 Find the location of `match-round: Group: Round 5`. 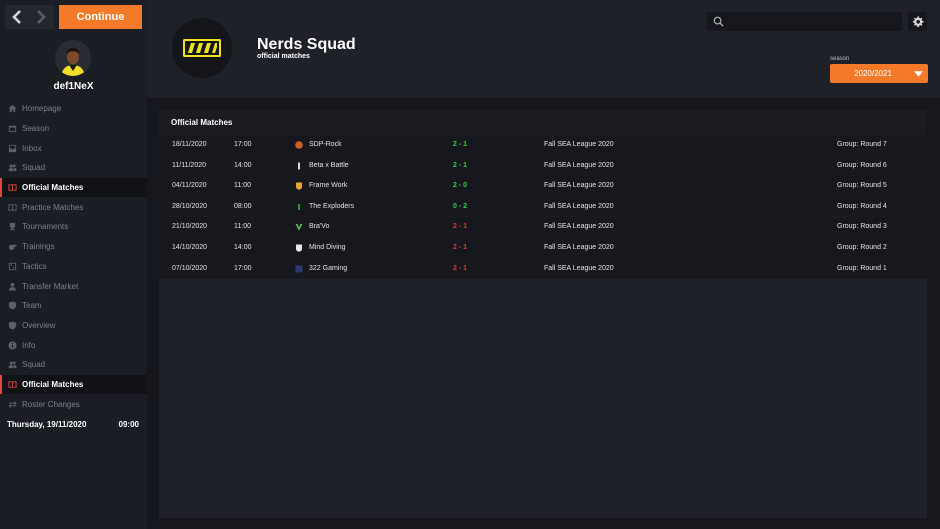

match-round: Group: Round 5 is located at coordinates (862, 186).